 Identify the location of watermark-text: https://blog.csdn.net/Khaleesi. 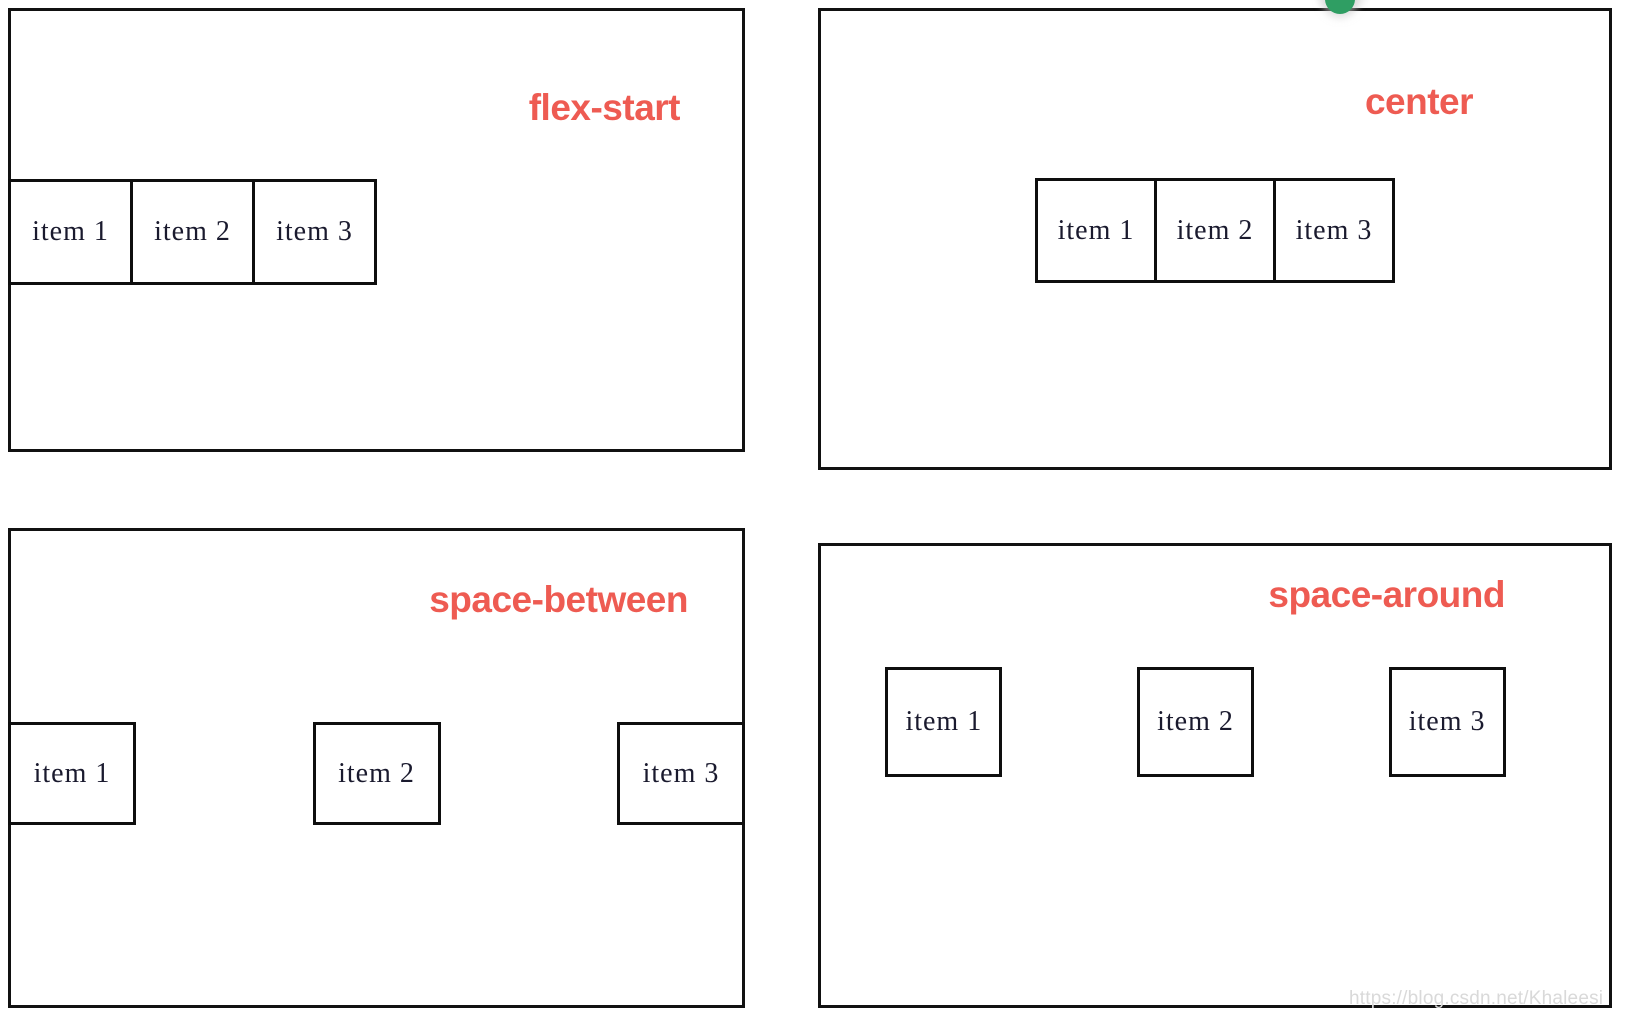
(1476, 998).